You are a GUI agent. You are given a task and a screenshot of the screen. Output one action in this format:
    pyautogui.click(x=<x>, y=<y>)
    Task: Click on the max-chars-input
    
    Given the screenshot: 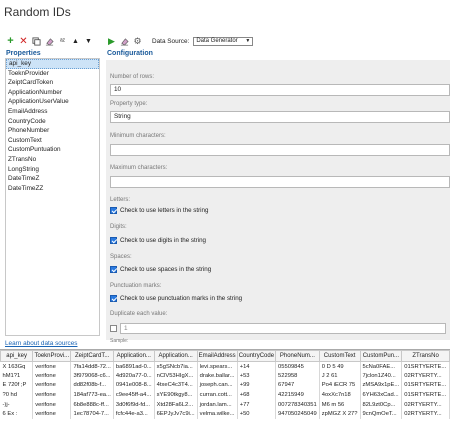 What is the action you would take?
    pyautogui.click(x=280, y=182)
    